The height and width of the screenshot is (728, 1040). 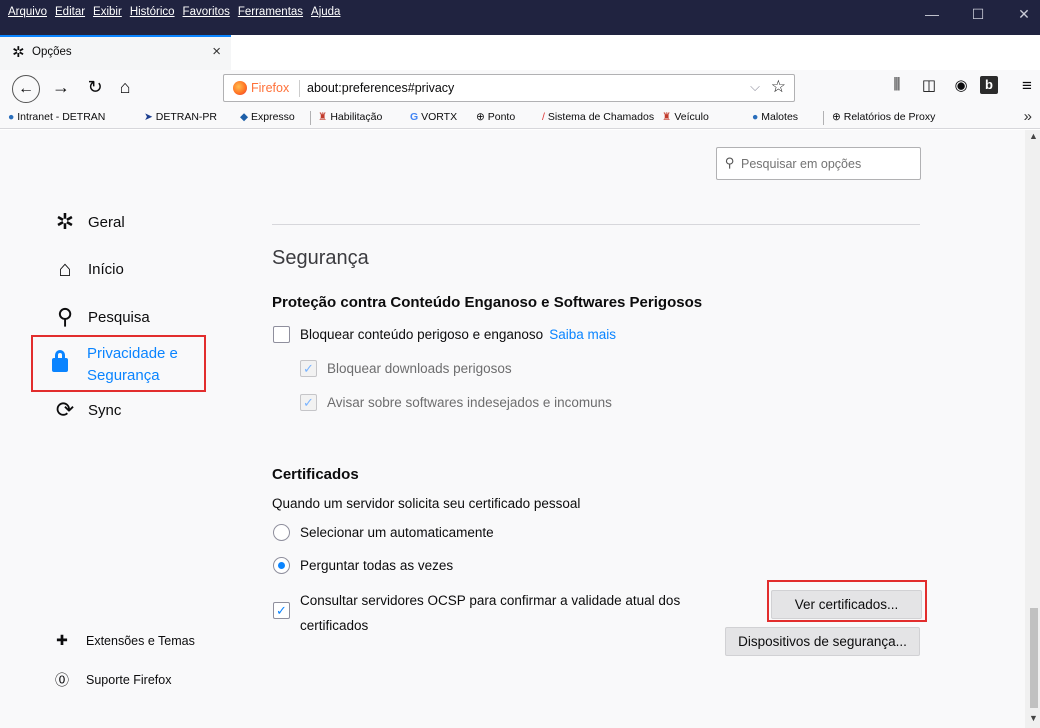 I want to click on sidebar-item-inicio: ⌂ Início, so click(x=88, y=269).